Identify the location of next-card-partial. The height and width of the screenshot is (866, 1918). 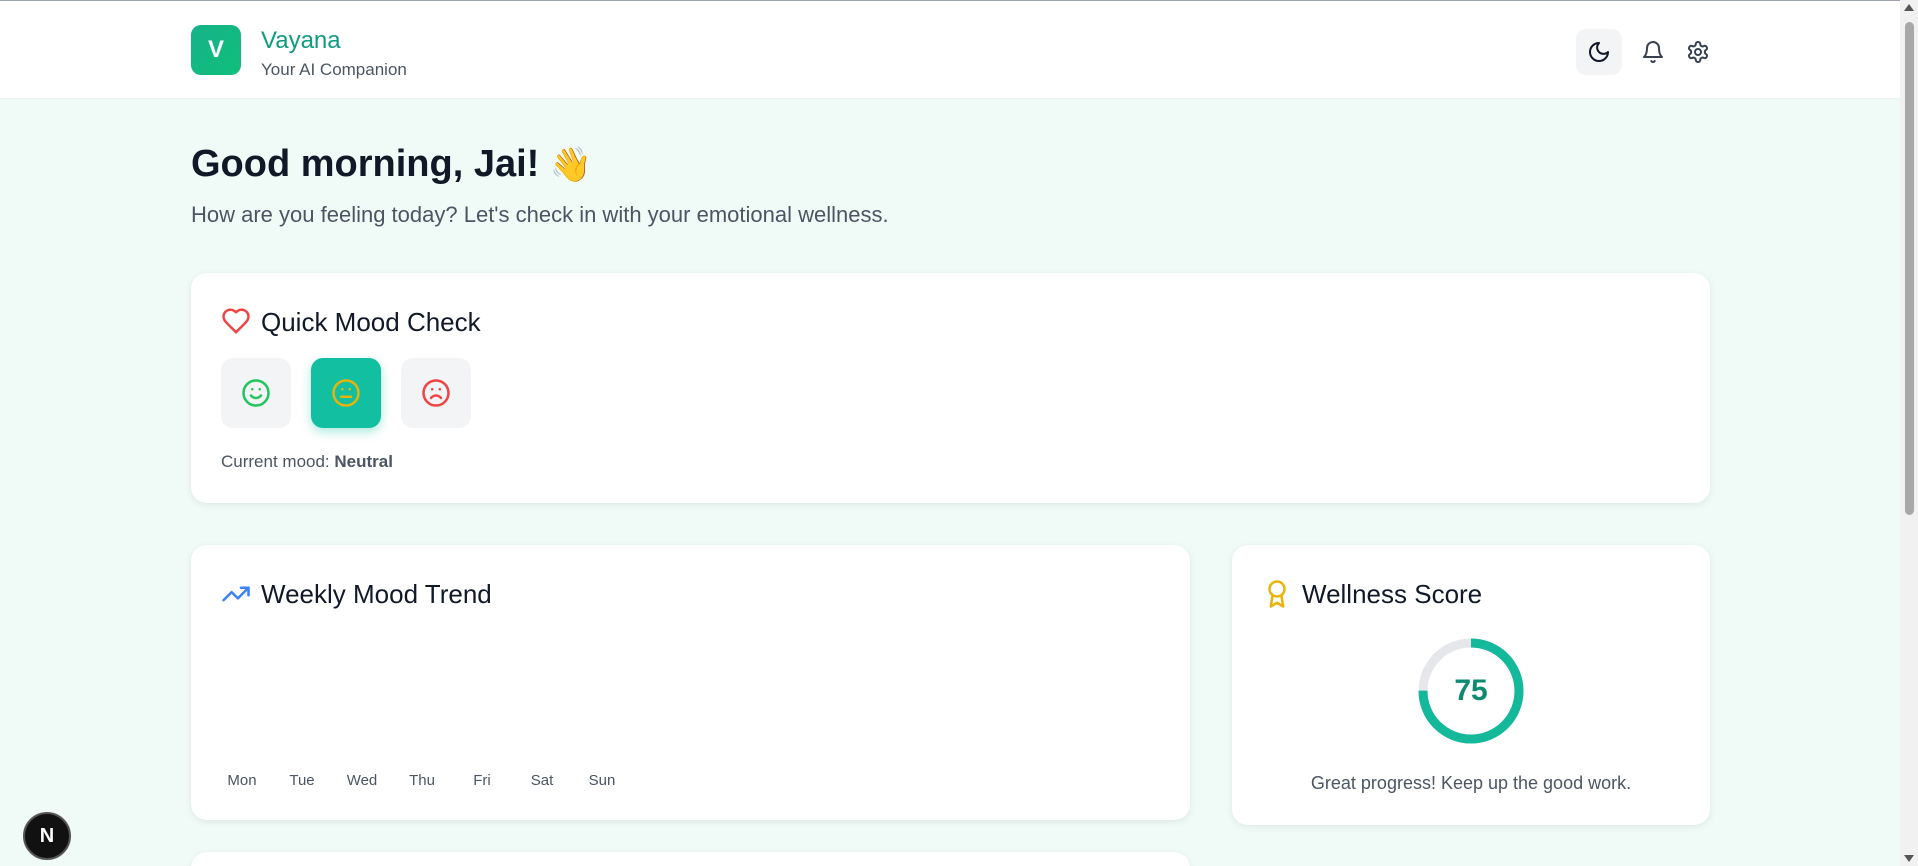
(690, 859).